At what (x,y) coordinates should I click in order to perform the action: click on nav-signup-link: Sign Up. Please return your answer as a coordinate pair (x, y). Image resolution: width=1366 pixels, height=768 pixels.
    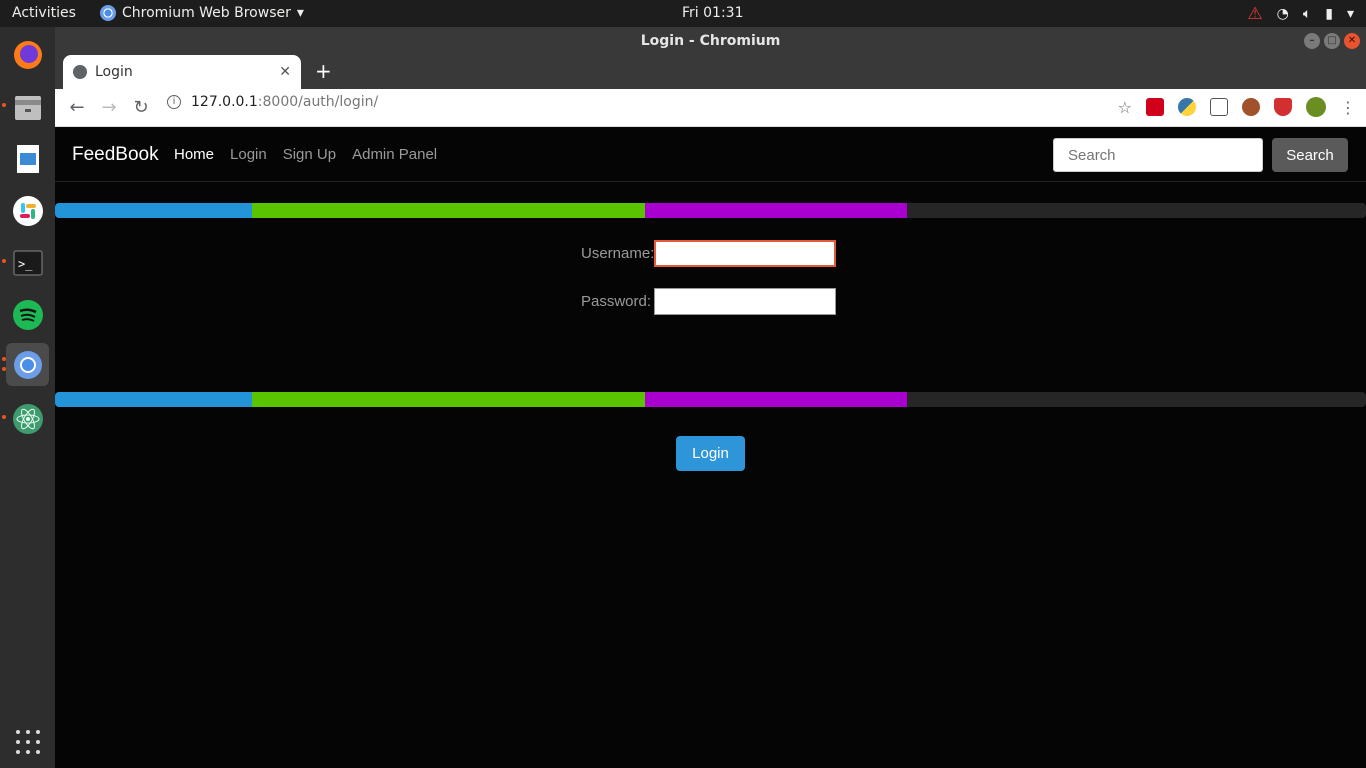
    Looking at the image, I should click on (309, 154).